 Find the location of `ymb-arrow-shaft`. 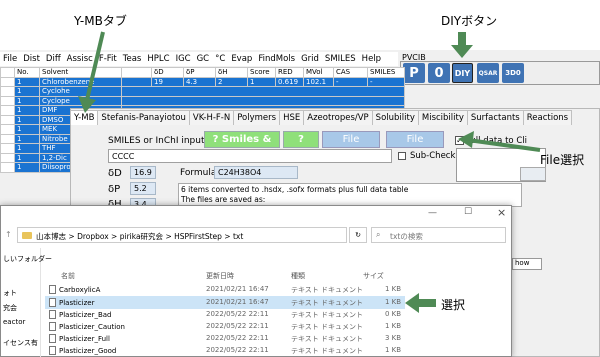

ymb-arrow-shaft is located at coordinates (95, 66).